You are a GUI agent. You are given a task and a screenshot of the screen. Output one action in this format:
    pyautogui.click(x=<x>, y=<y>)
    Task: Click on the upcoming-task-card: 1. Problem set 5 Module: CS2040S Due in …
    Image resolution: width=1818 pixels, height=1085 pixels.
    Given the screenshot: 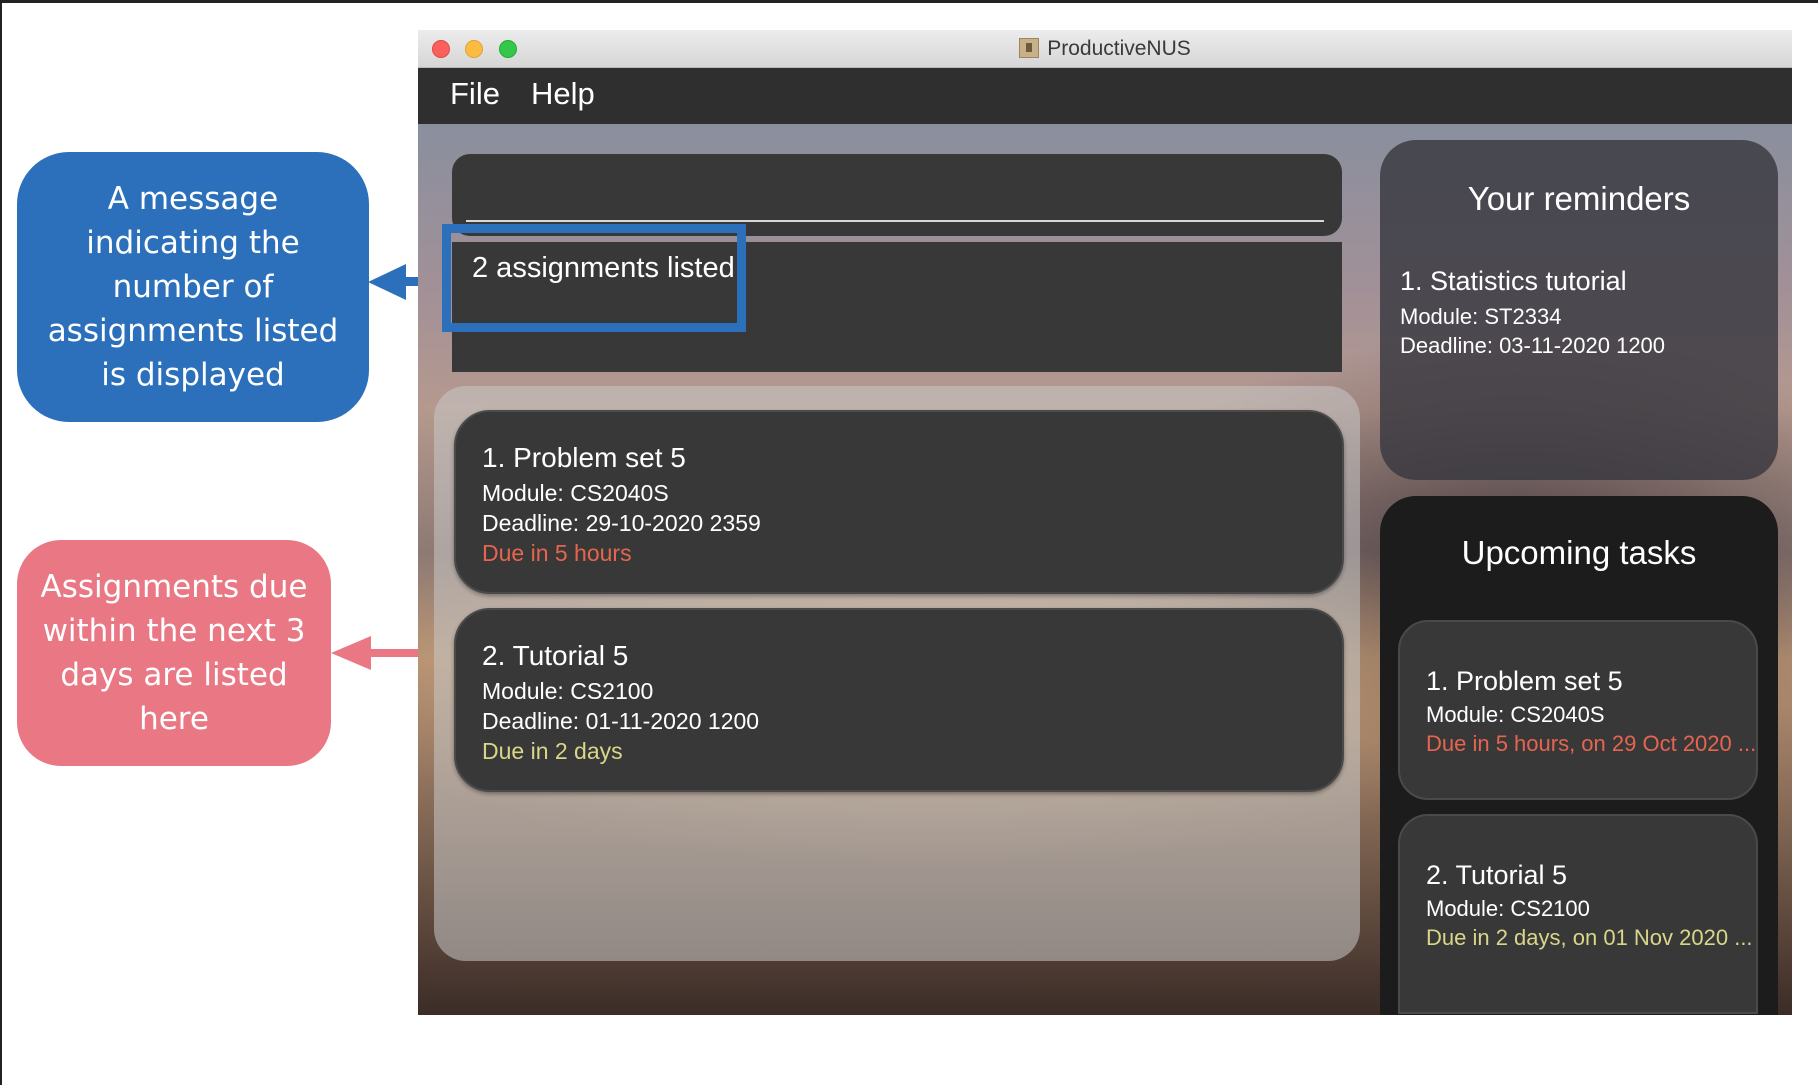 What is the action you would take?
    pyautogui.click(x=1578, y=710)
    